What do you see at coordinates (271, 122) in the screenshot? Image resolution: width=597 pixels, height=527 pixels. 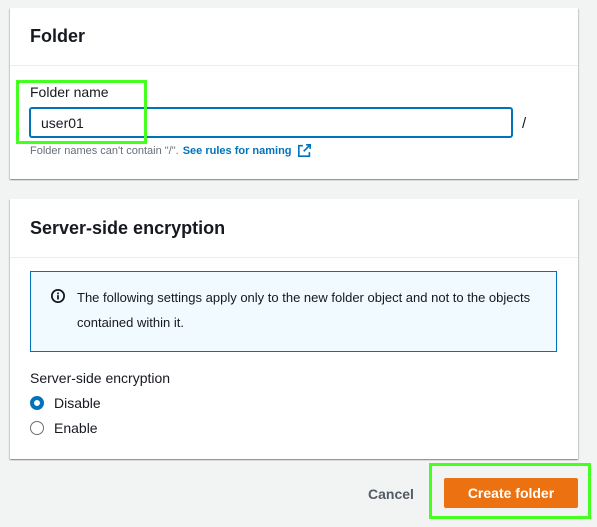 I see `folder-name-input` at bounding box center [271, 122].